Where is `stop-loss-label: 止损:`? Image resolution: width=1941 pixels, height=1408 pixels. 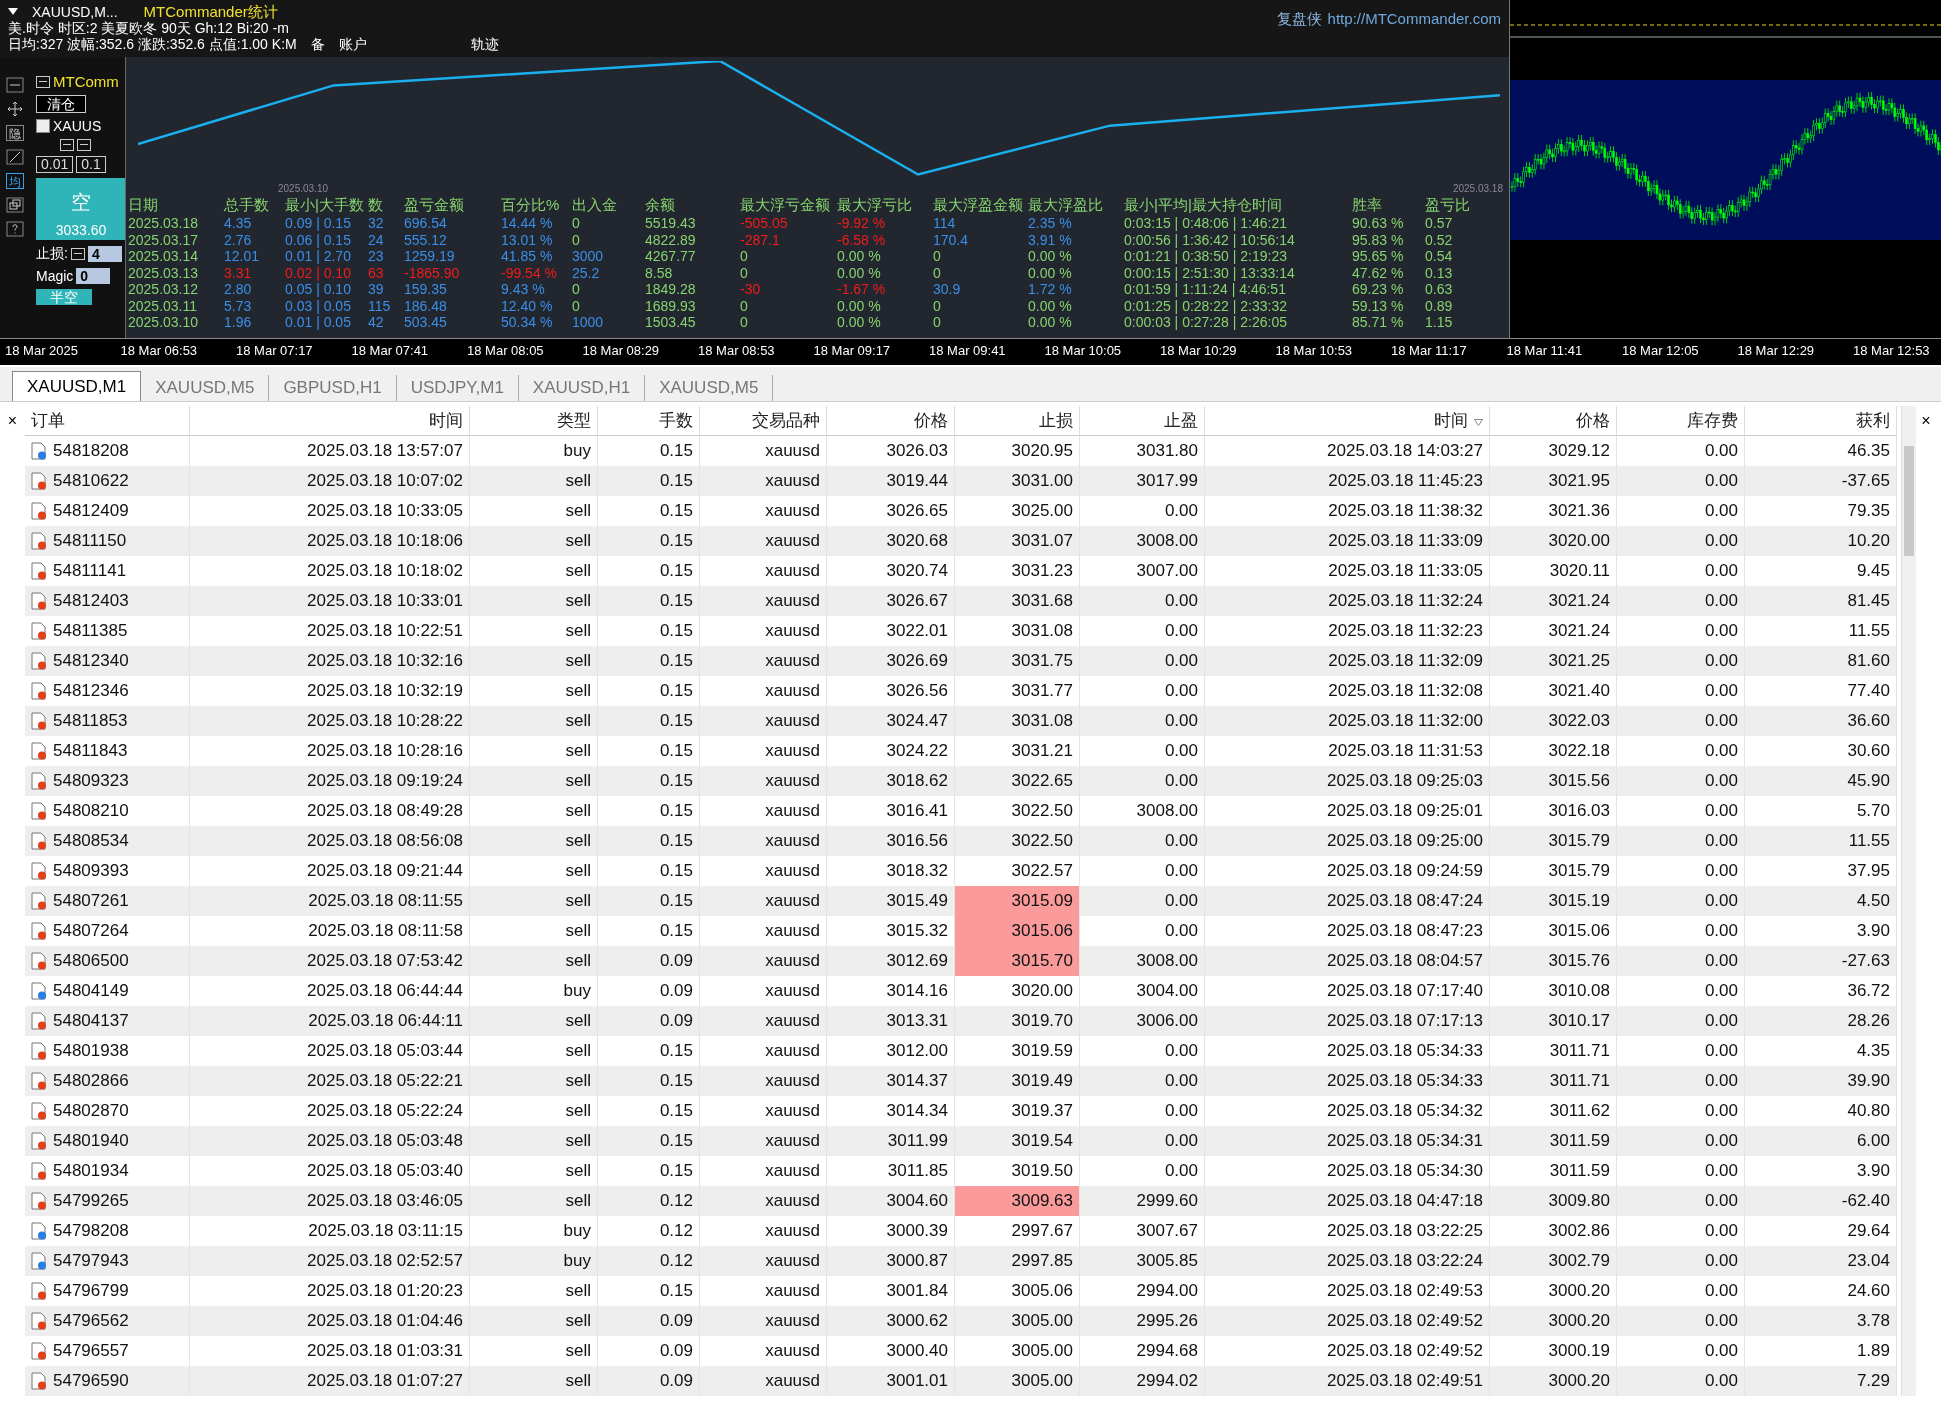 stop-loss-label: 止损: is located at coordinates (52, 254).